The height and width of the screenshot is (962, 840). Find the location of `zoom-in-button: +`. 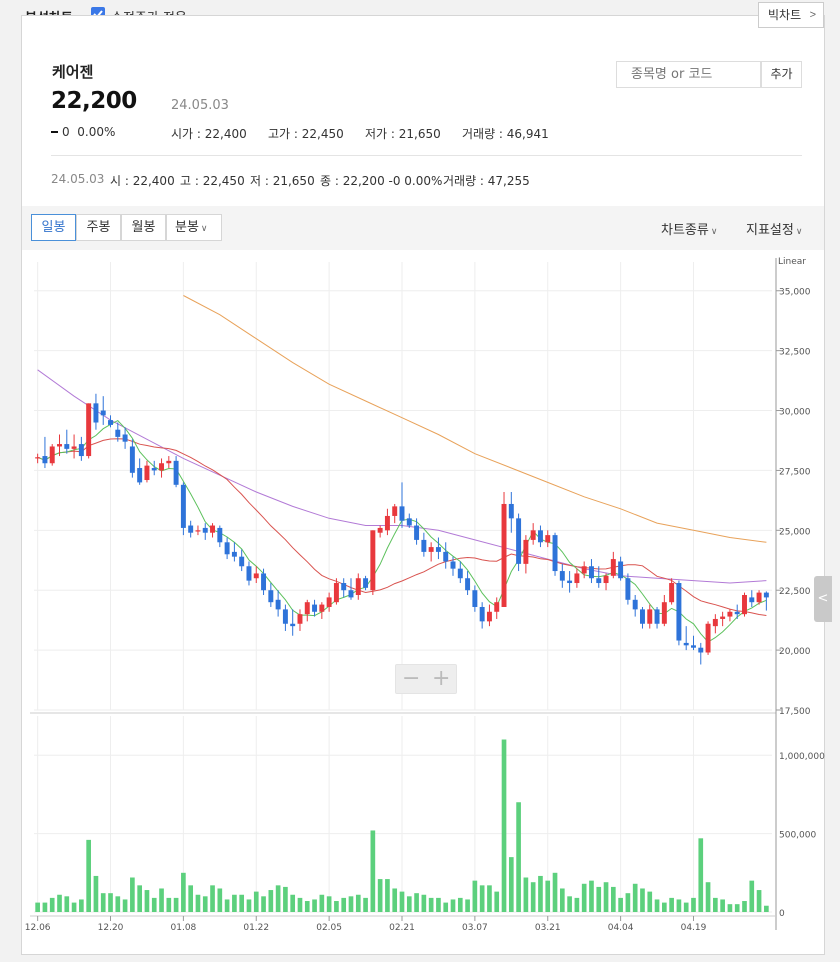

zoom-in-button: + is located at coordinates (441, 679).